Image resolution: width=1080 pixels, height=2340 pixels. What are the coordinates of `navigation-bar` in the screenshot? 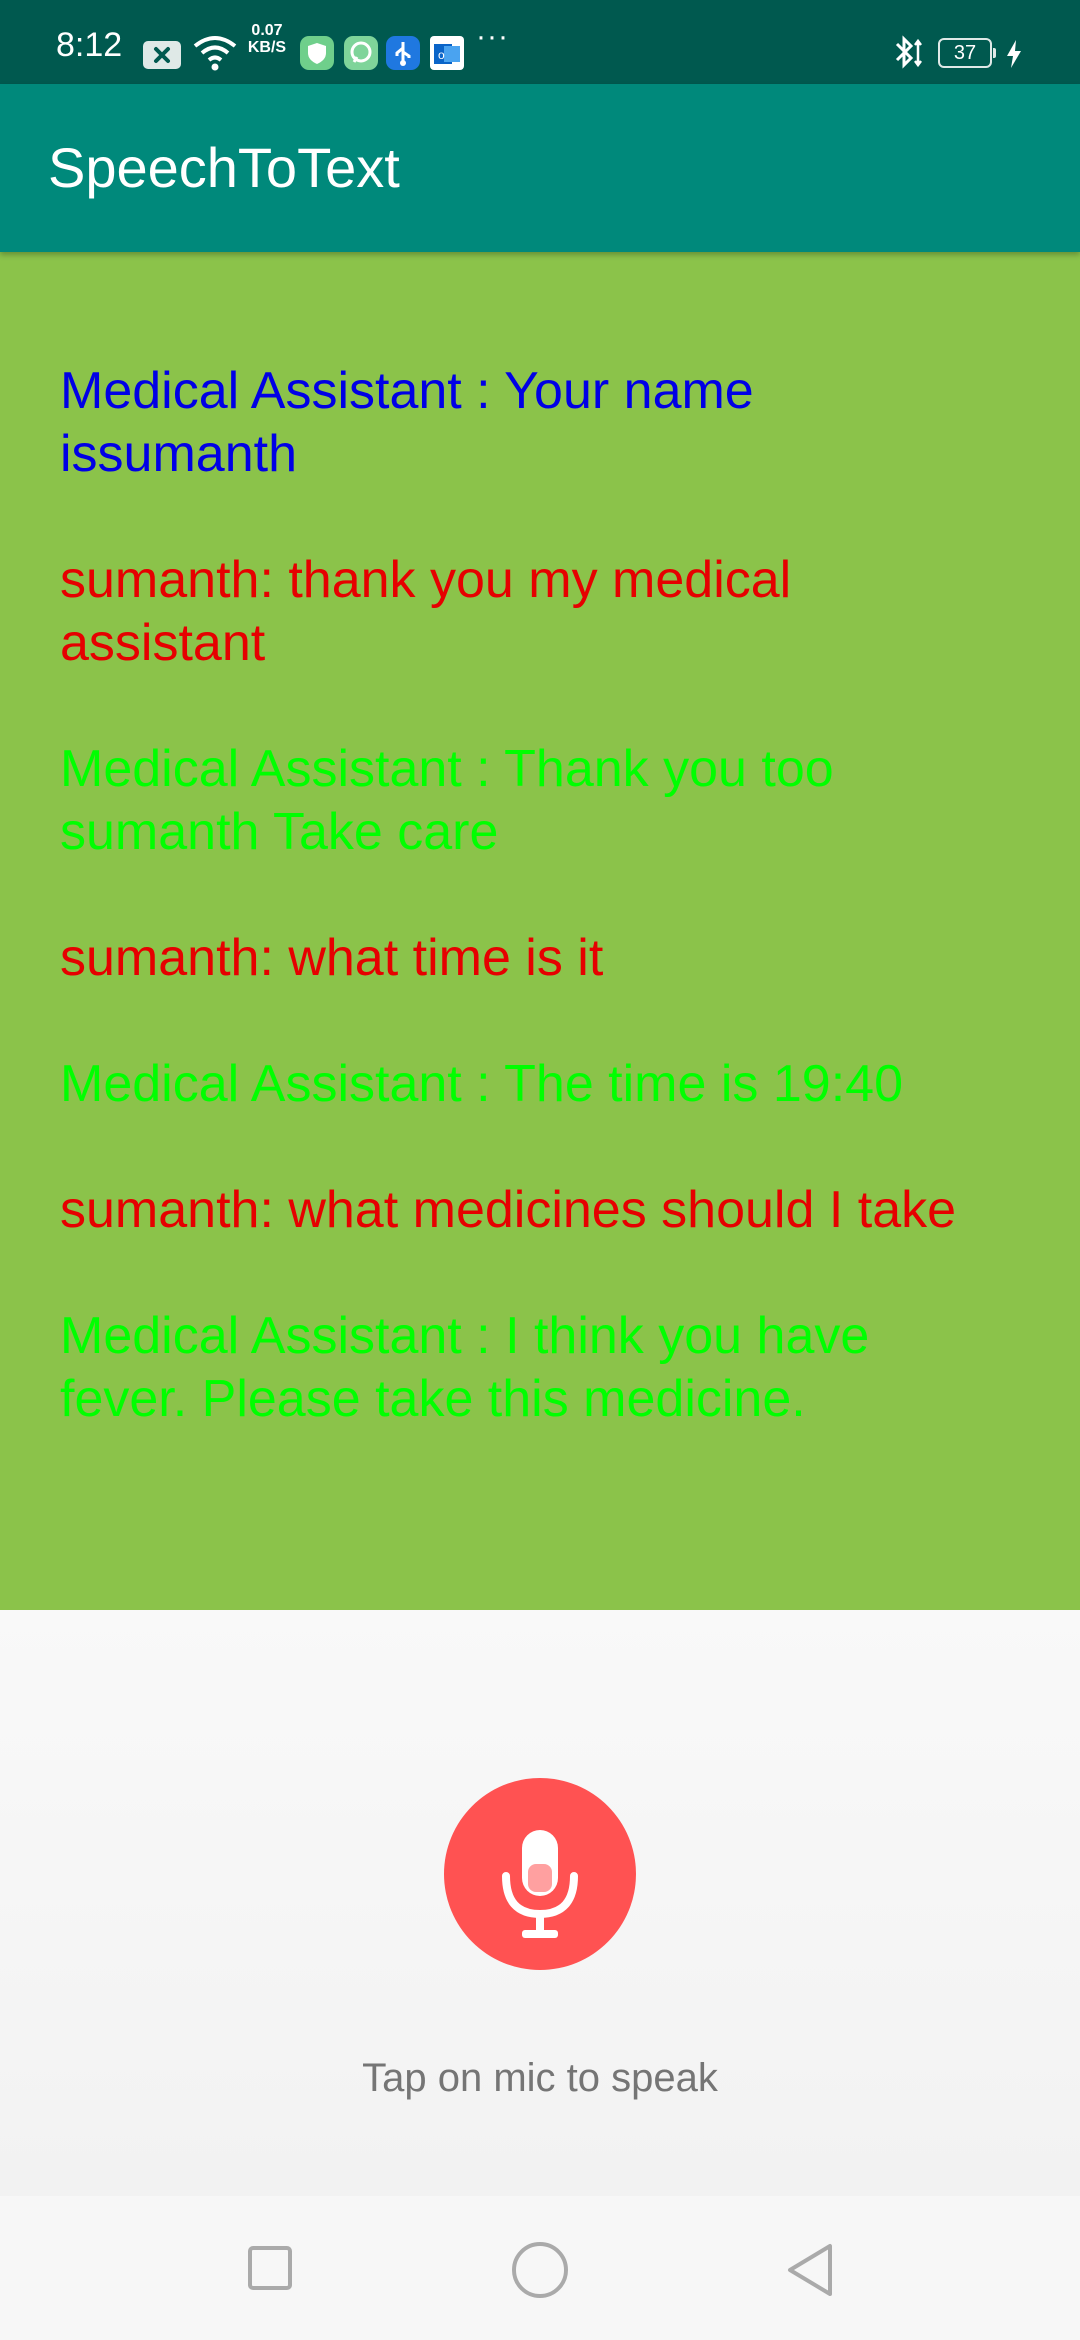 It's located at (540, 2268).